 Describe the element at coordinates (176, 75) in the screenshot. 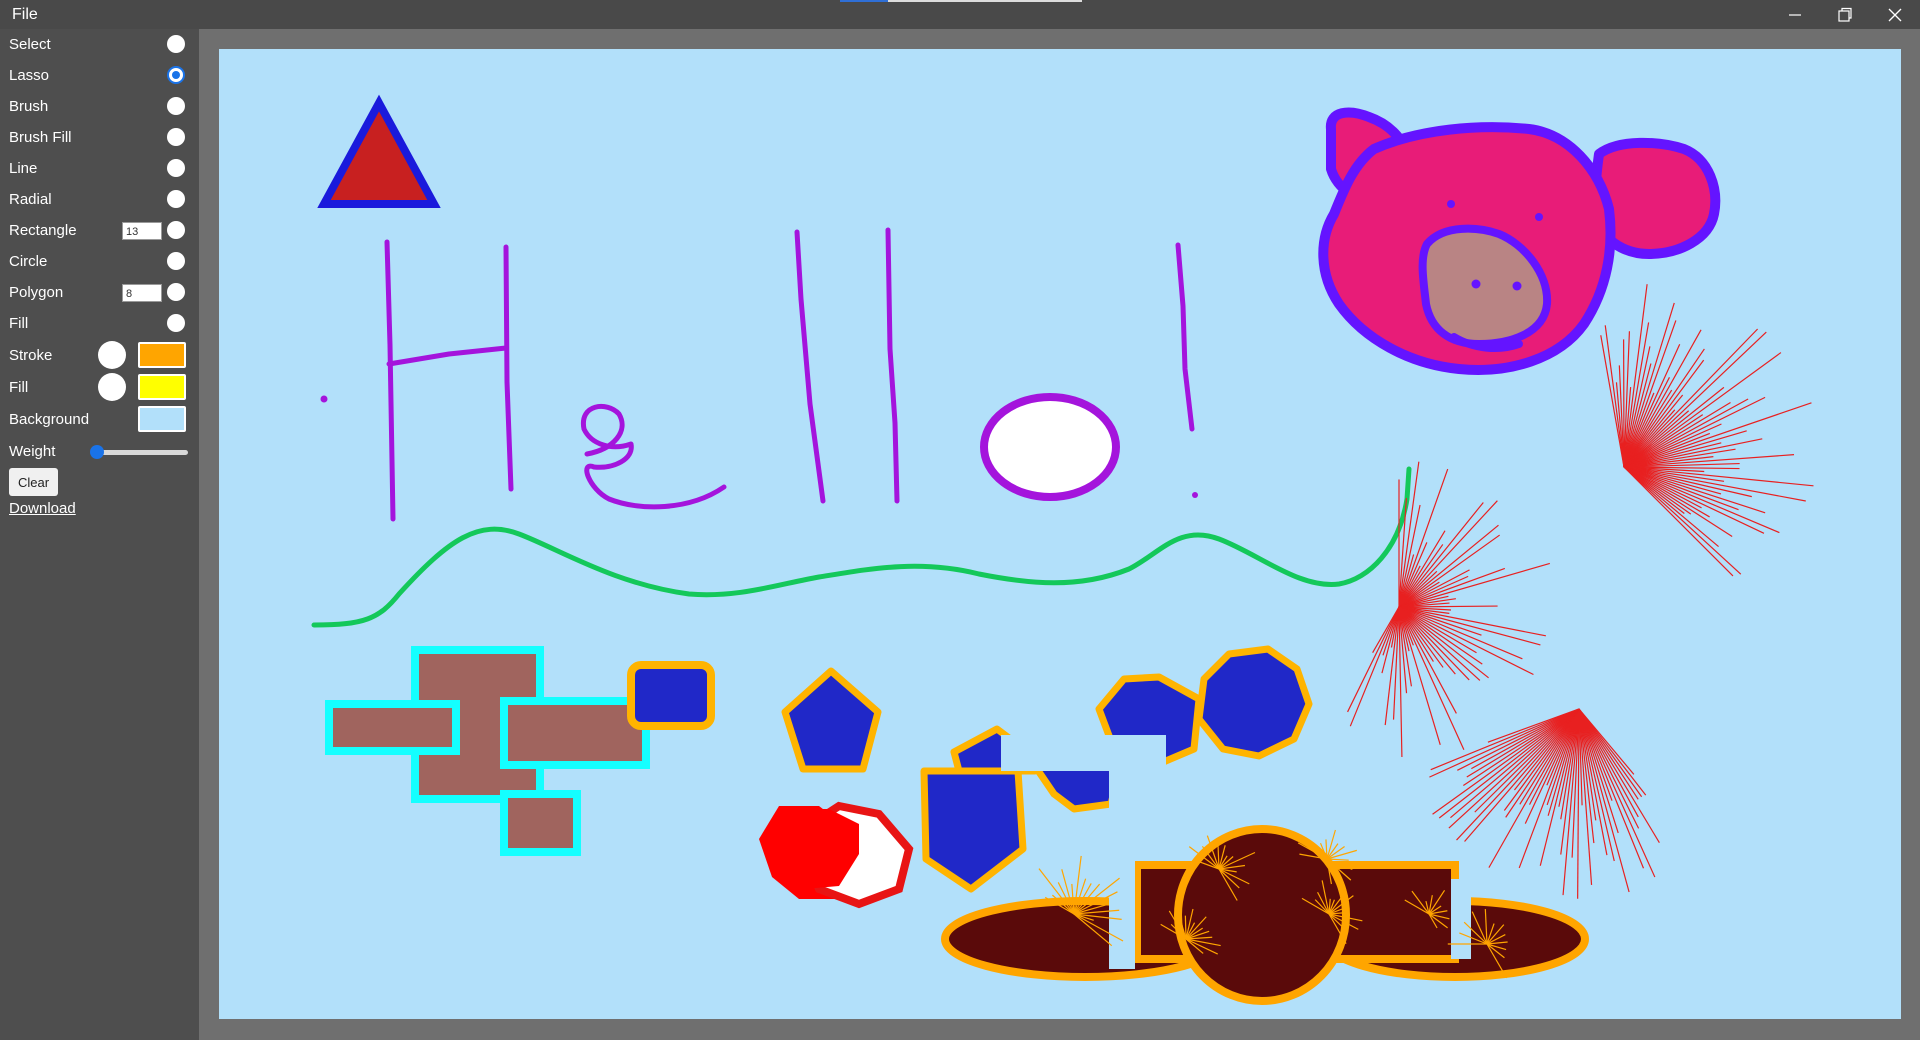

I see `tool-lasso-radio` at that location.